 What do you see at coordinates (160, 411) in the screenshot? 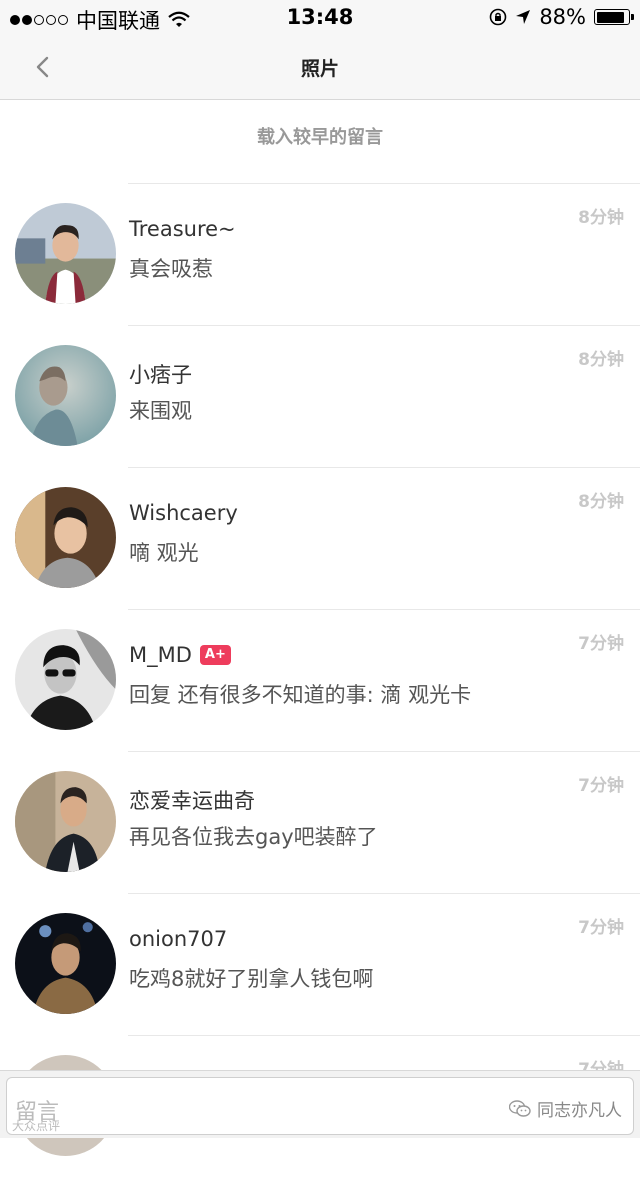
I see `comment-text: 来围观` at bounding box center [160, 411].